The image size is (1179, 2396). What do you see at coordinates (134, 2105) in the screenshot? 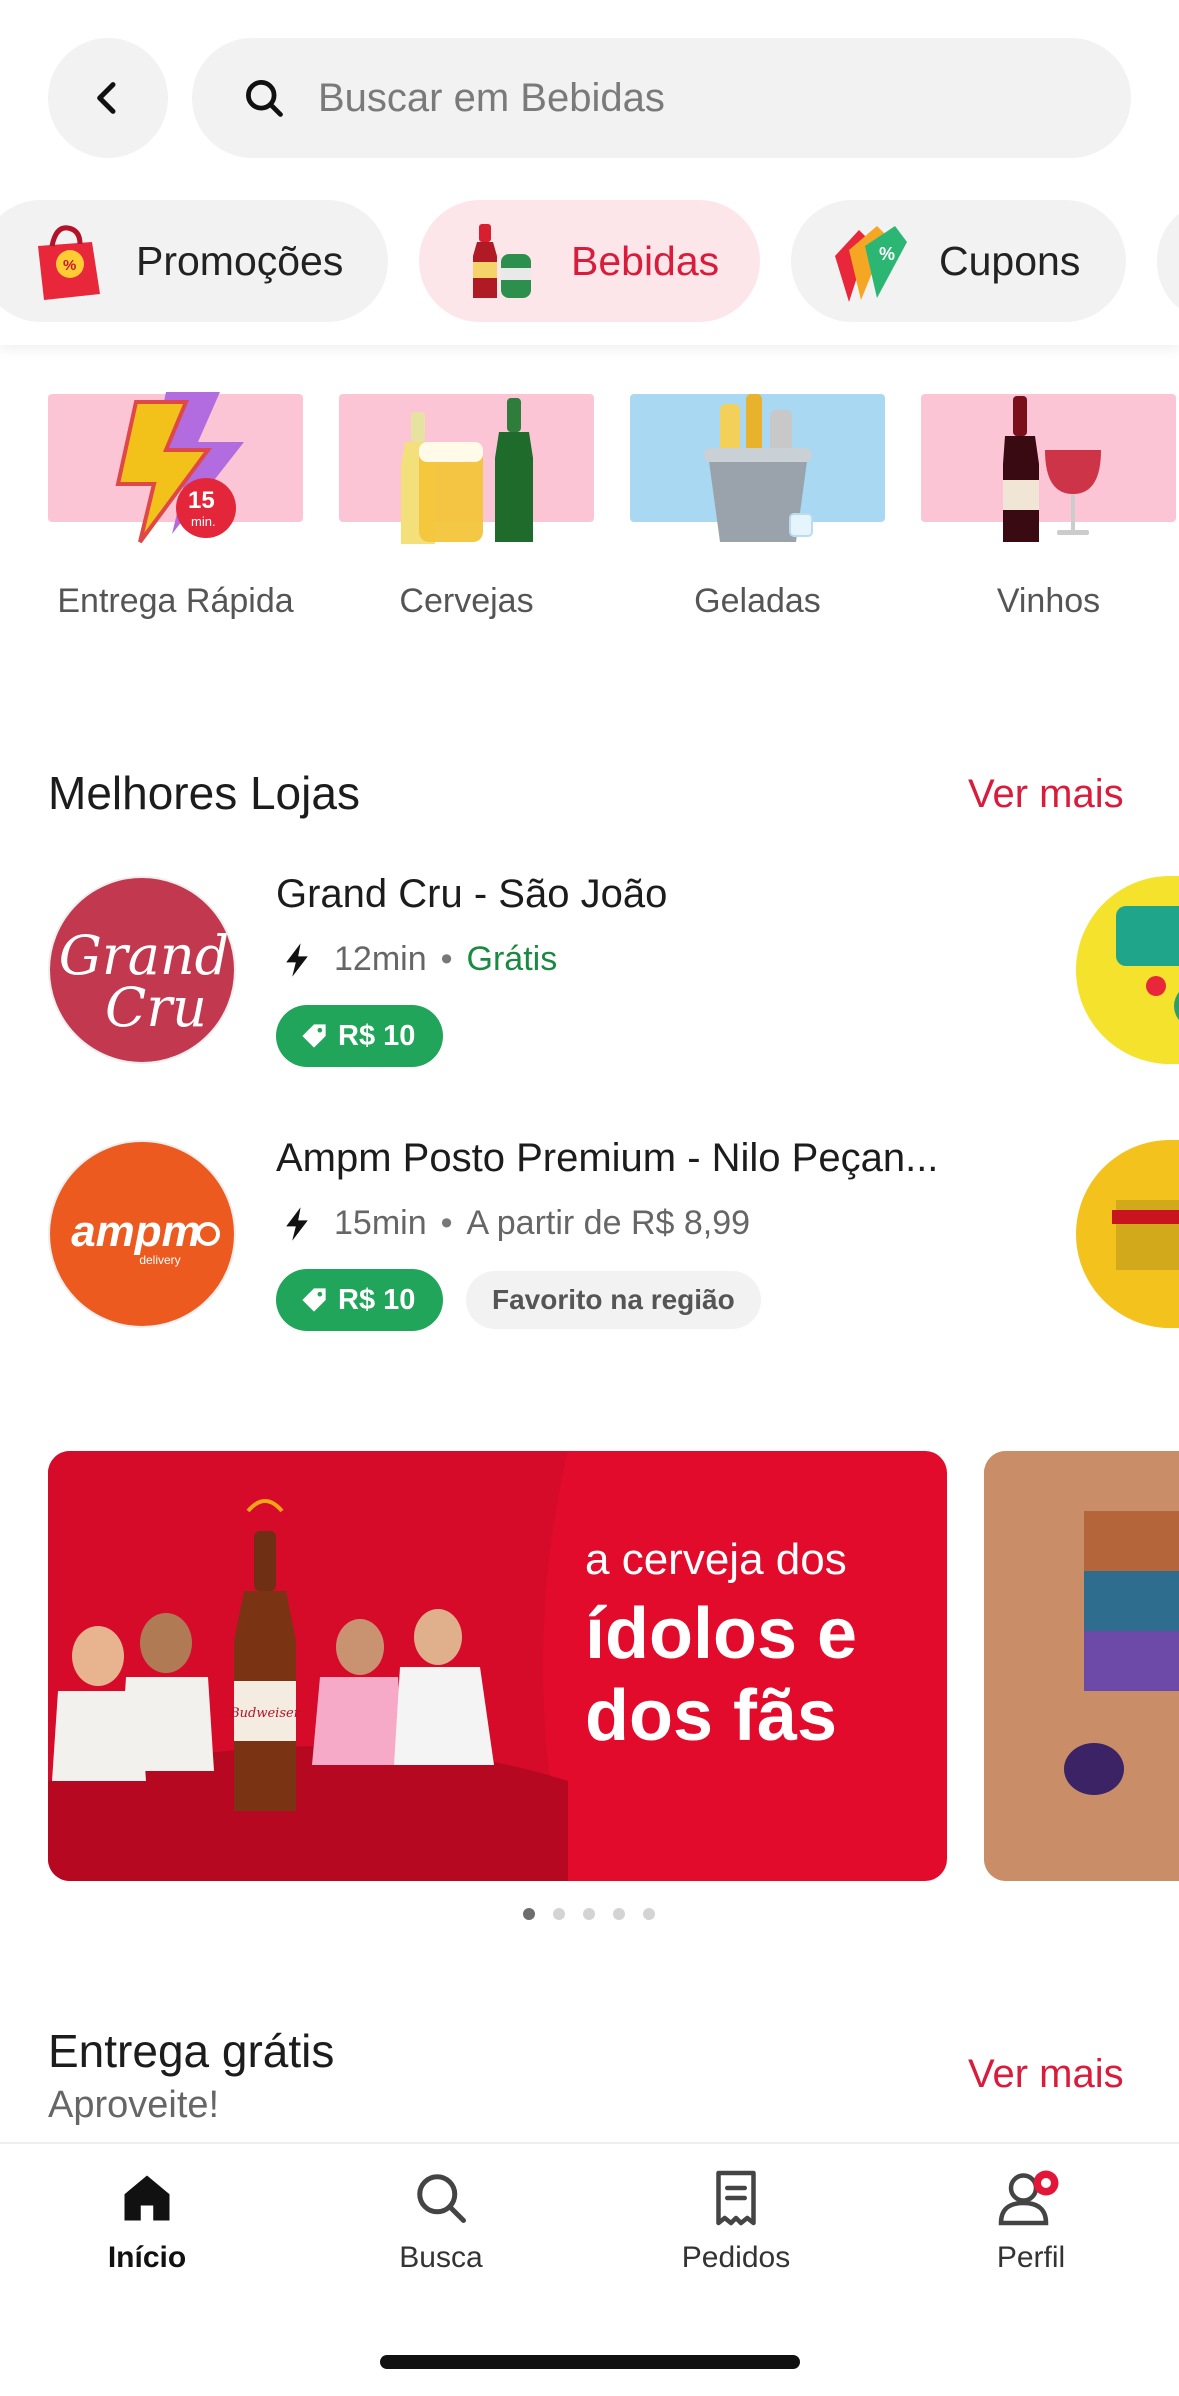
I see `section-subtitle: Aproveite!` at bounding box center [134, 2105].